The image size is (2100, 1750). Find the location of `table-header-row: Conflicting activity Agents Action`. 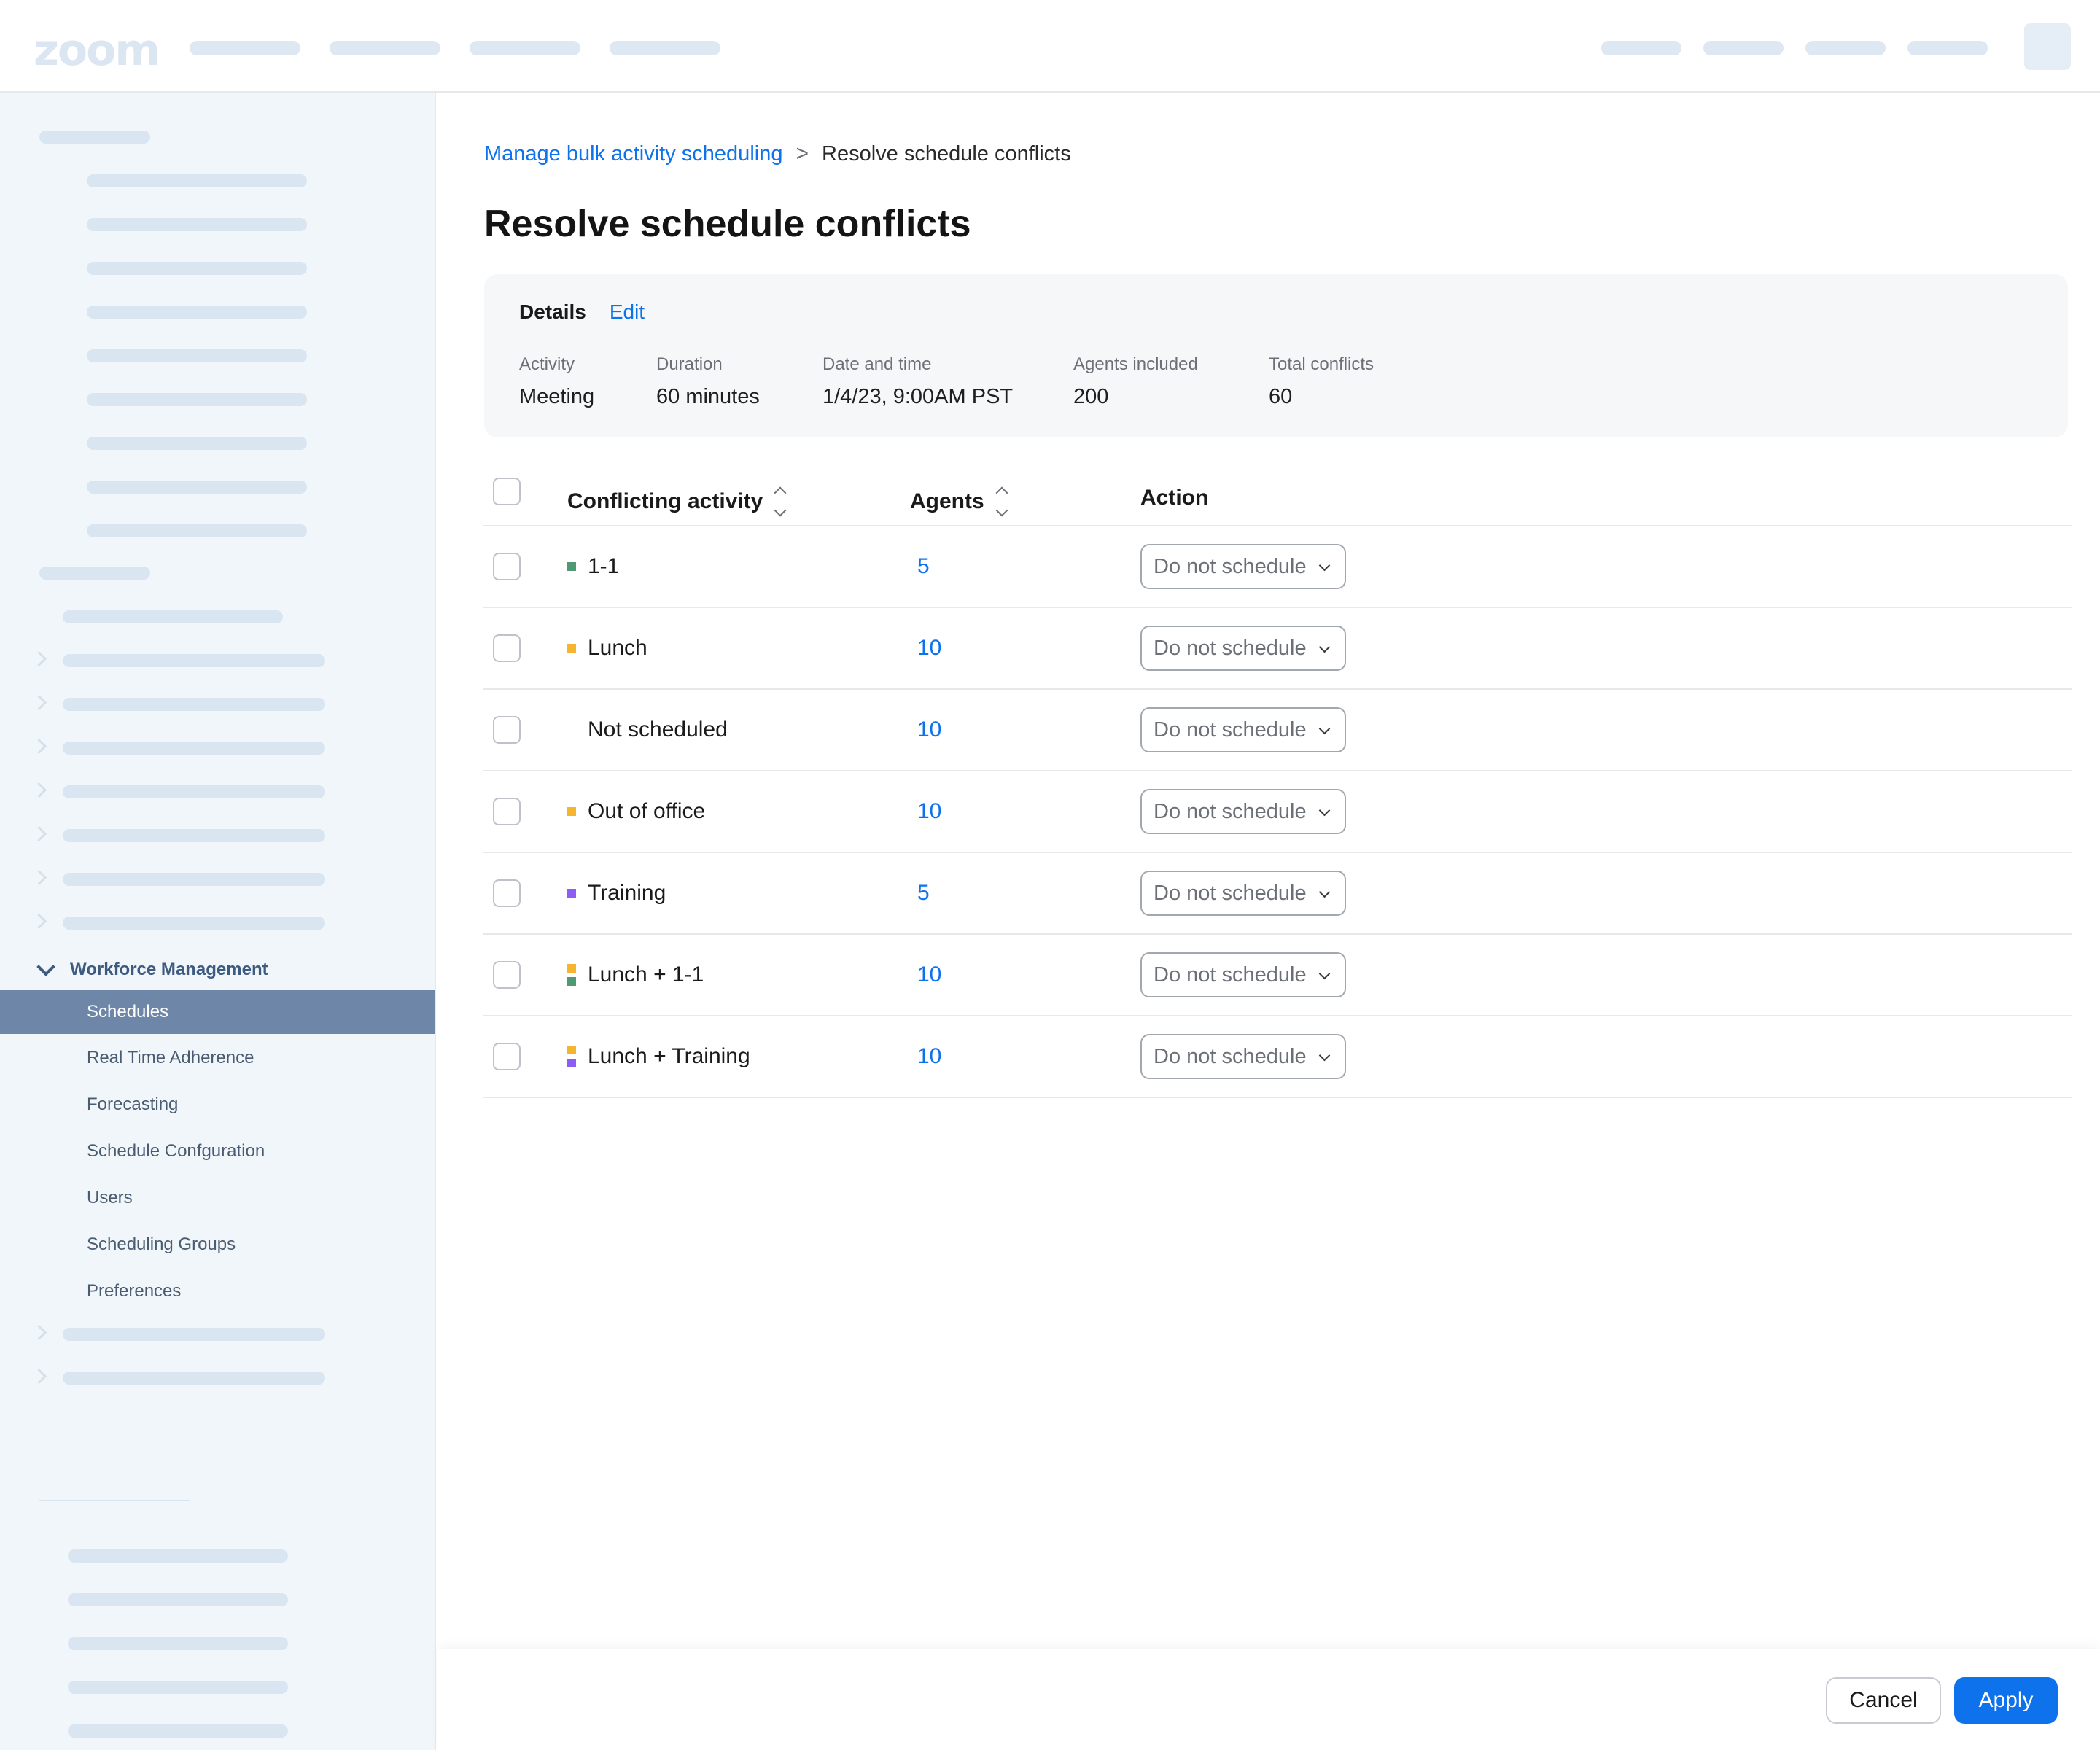

table-header-row: Conflicting activity Agents Action is located at coordinates (1277, 496).